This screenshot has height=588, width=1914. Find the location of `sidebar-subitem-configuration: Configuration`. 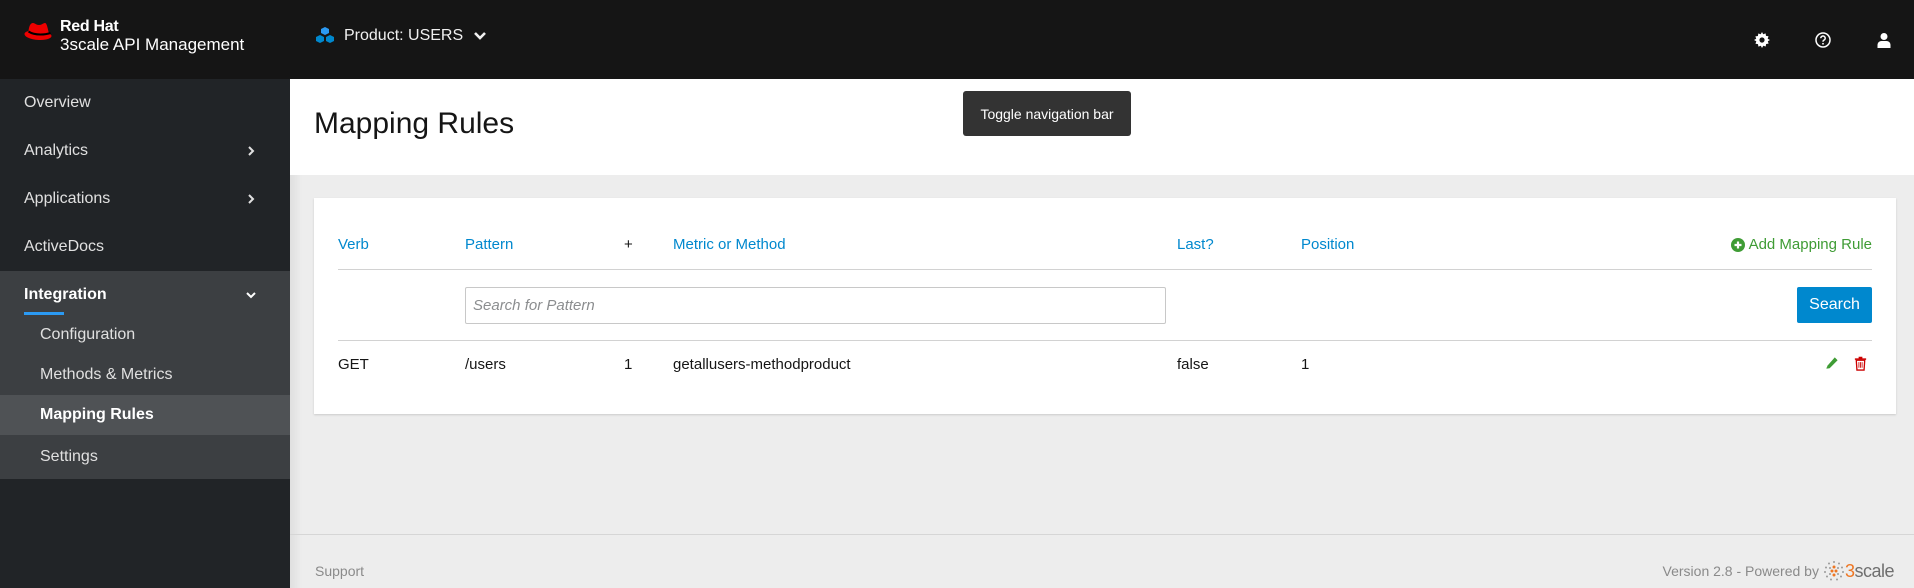

sidebar-subitem-configuration: Configuration is located at coordinates (145, 335).